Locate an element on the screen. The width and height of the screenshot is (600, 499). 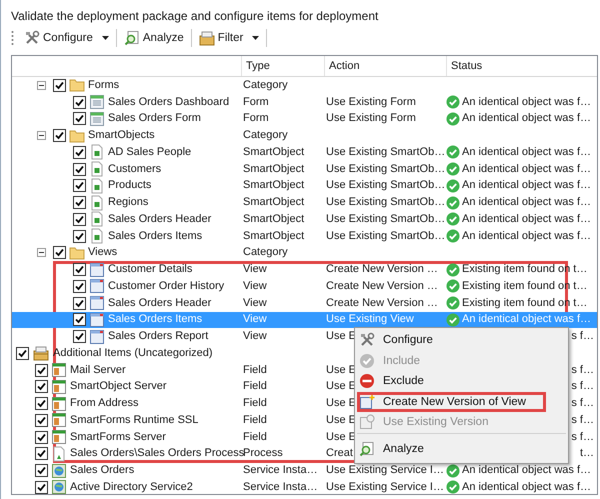
column-header: Type is located at coordinates (282, 66).